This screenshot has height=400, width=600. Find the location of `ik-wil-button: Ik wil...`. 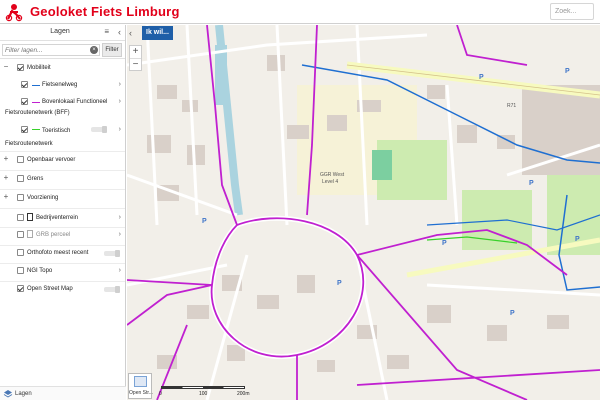

ik-wil-button: Ik wil... is located at coordinates (157, 33).